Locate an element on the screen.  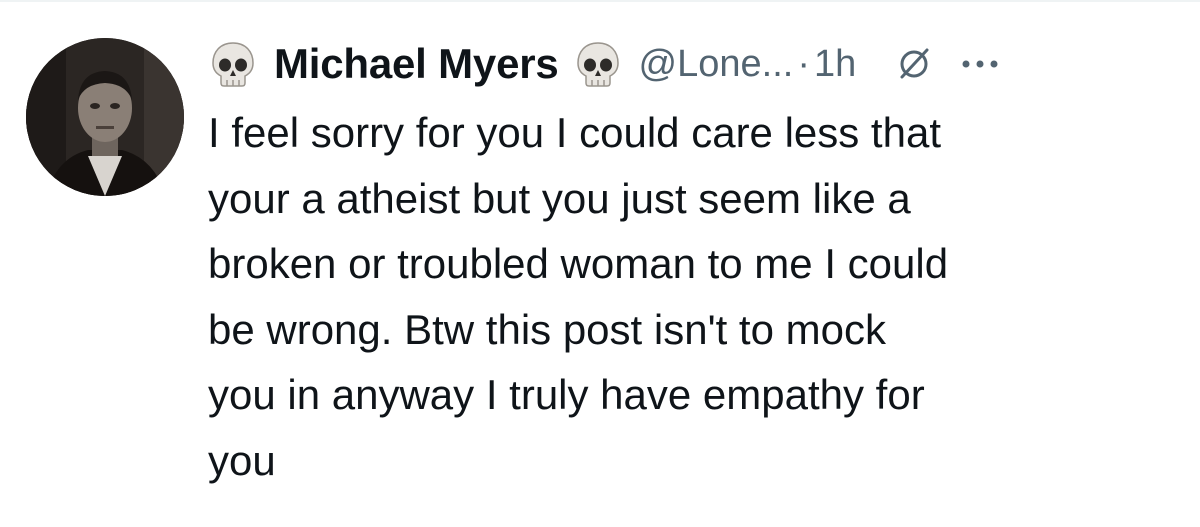
grok-icon is located at coordinates (914, 64).